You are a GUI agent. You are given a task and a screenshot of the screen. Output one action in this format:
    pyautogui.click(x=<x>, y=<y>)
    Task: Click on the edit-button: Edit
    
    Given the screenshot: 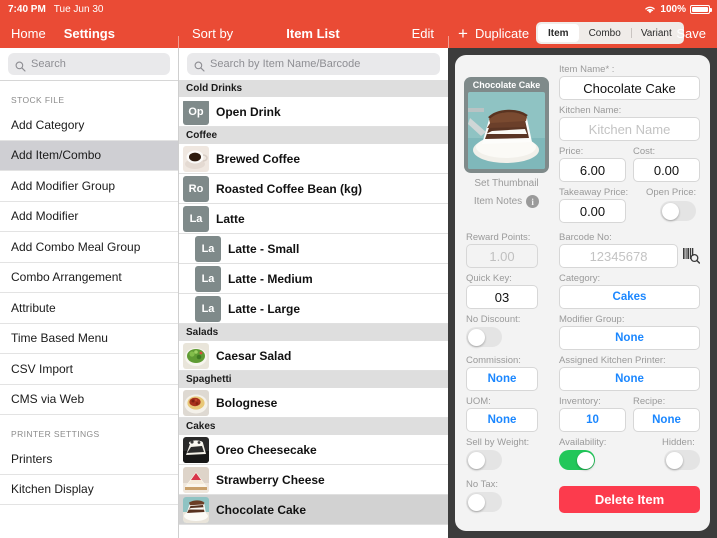 What is the action you would take?
    pyautogui.click(x=423, y=33)
    